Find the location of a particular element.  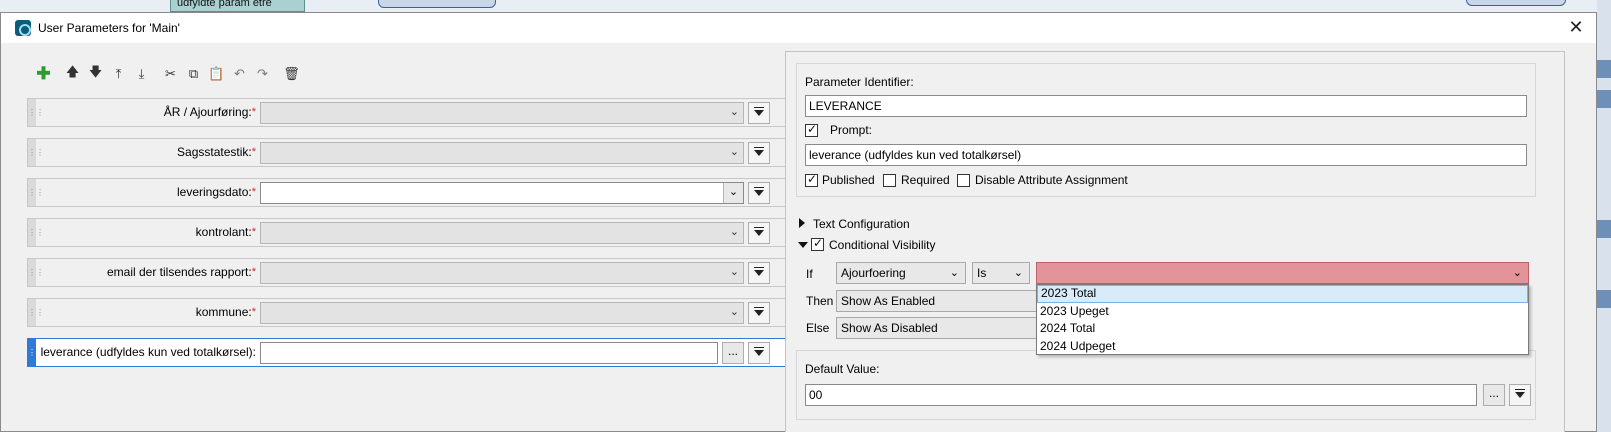

parameter-label-text: kommune: is located at coordinates (223, 312).